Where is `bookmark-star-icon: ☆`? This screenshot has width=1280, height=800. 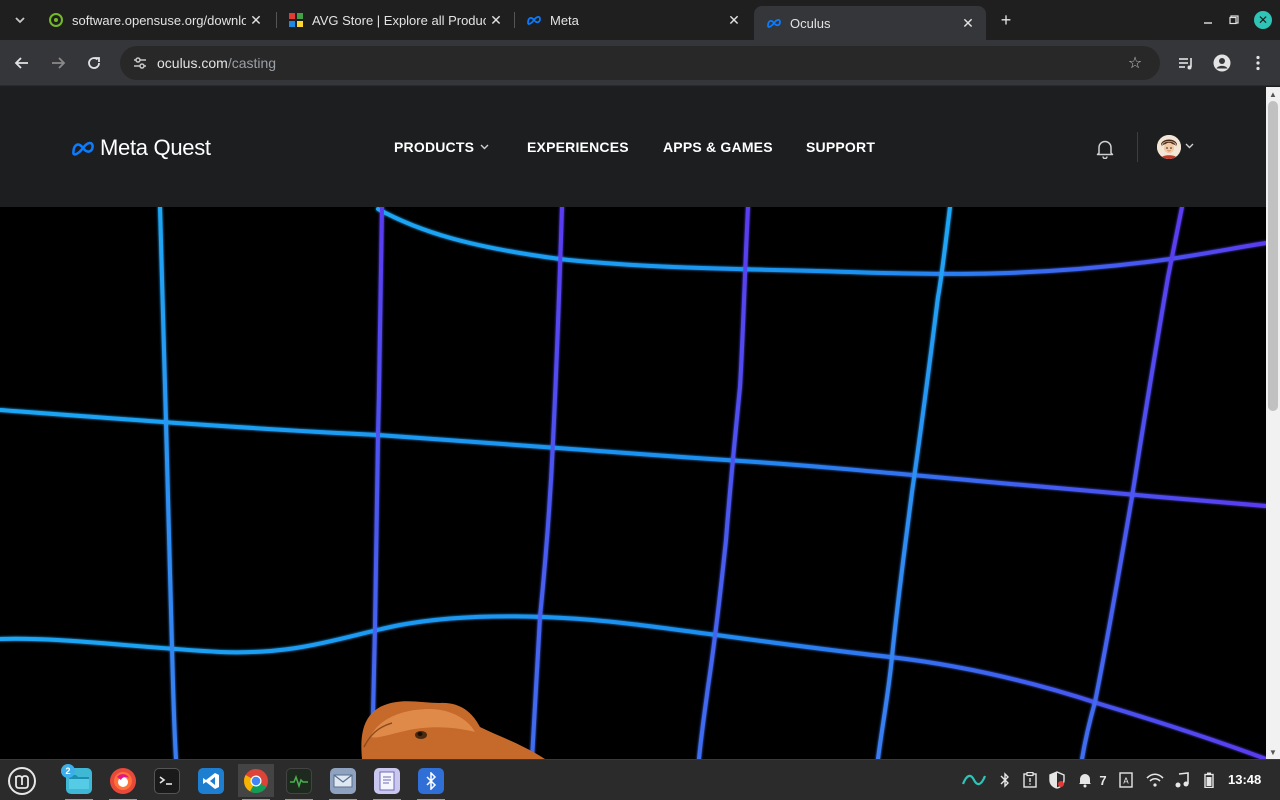 bookmark-star-icon: ☆ is located at coordinates (1135, 63).